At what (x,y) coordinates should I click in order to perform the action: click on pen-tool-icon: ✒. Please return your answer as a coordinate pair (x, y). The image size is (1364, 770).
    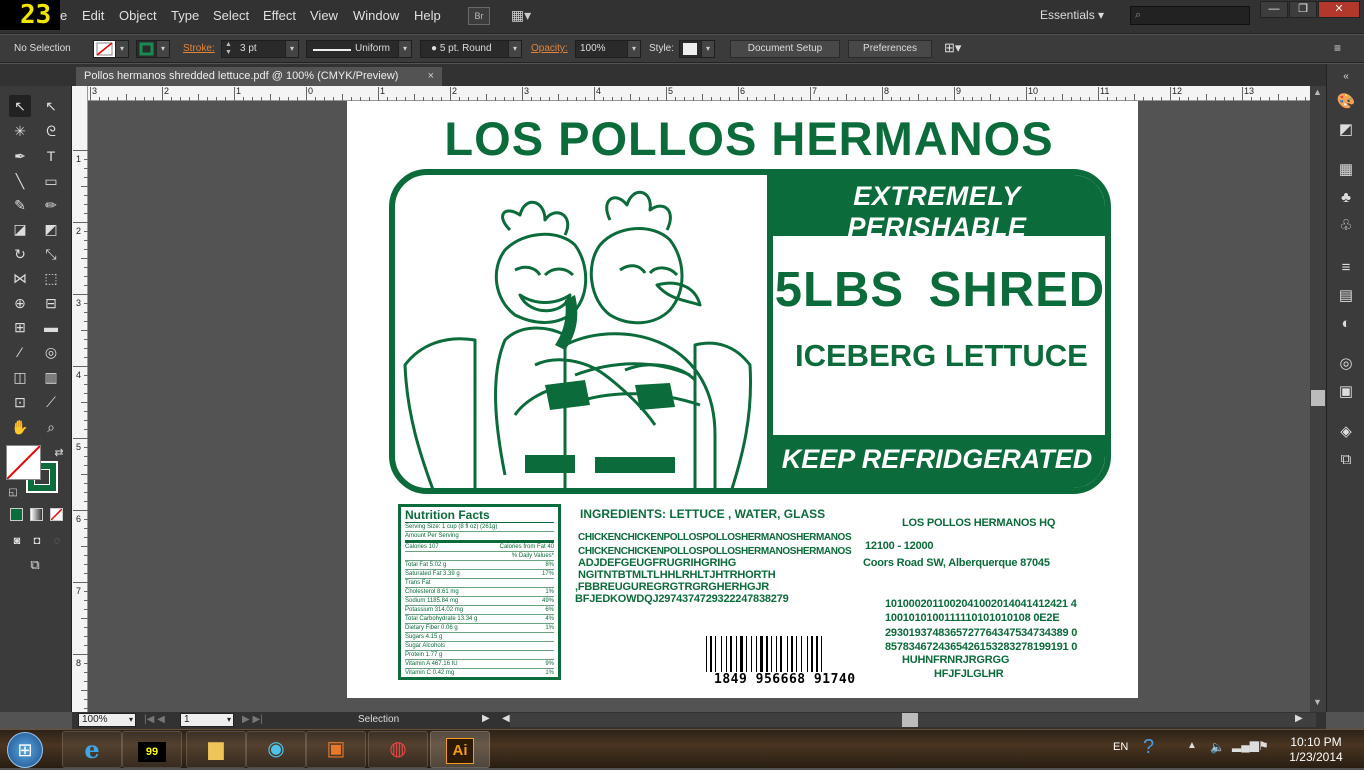
    Looking at the image, I should click on (20, 156).